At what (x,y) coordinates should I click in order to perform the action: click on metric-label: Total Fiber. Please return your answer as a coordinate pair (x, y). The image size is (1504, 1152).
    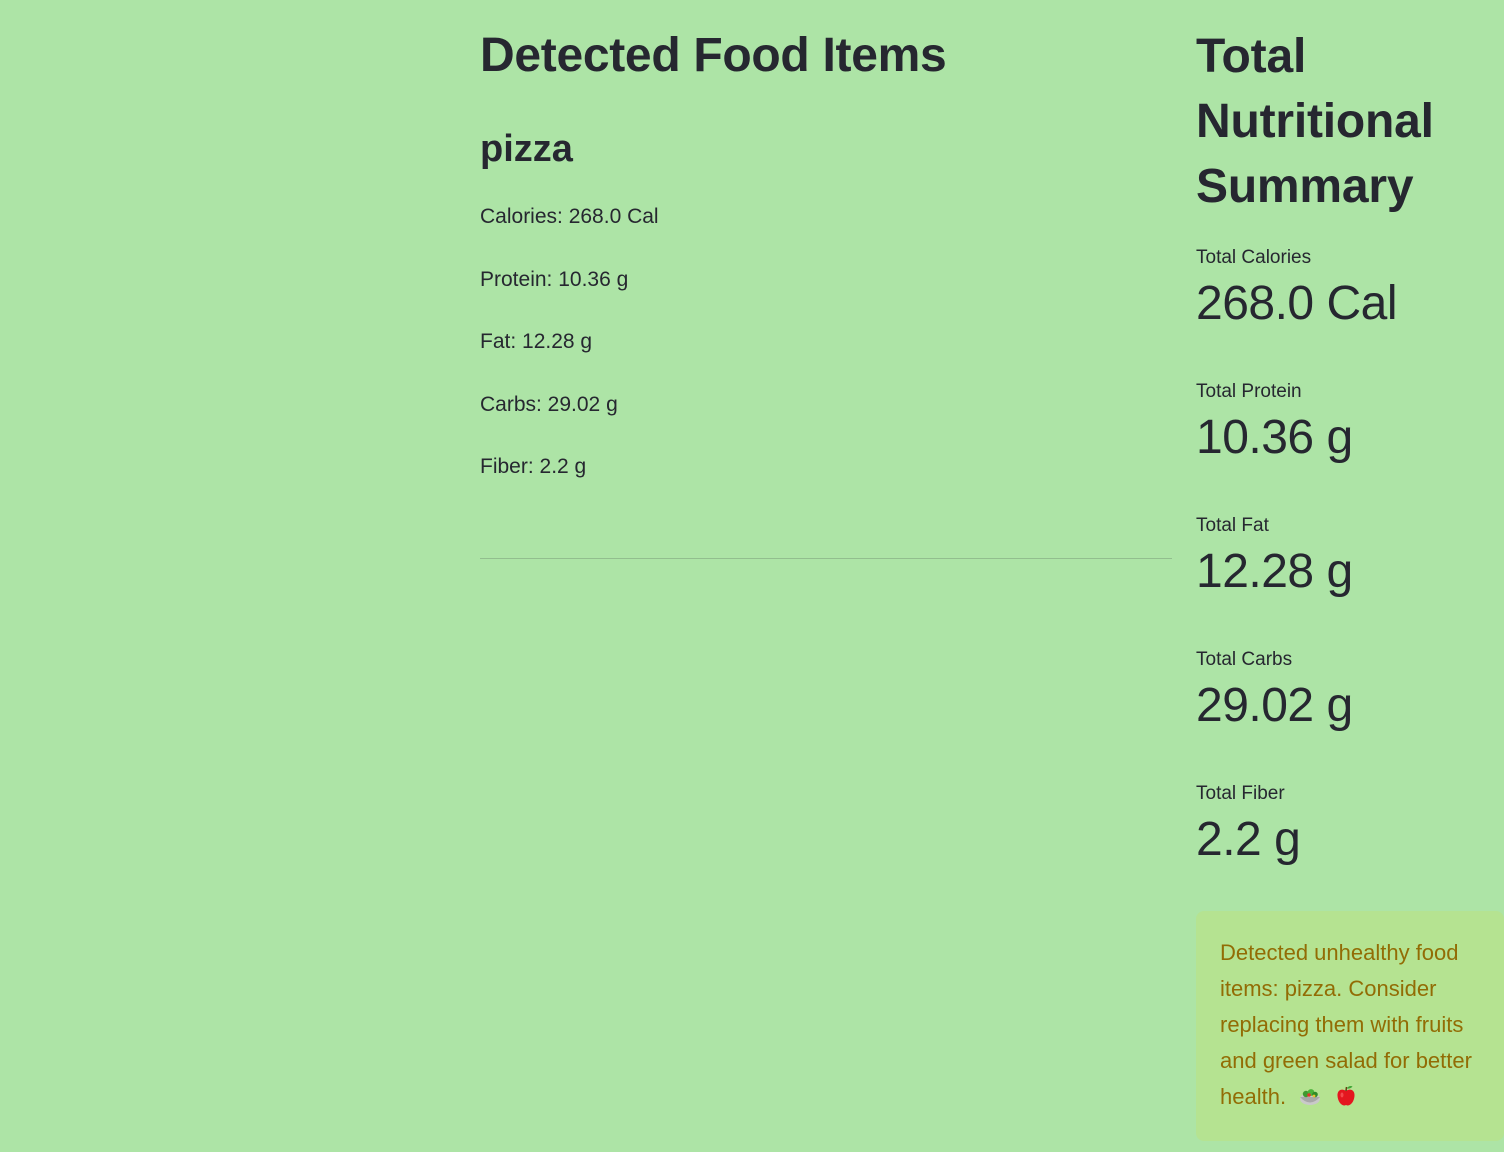
    Looking at the image, I should click on (1240, 793).